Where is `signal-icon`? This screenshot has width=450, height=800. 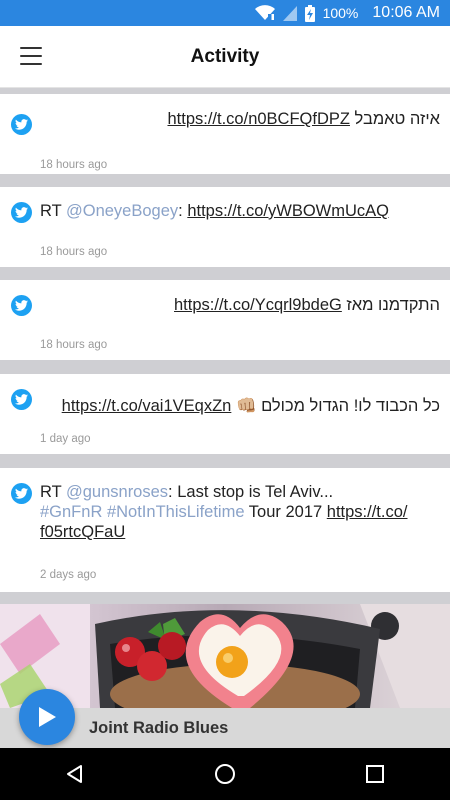 signal-icon is located at coordinates (289, 13).